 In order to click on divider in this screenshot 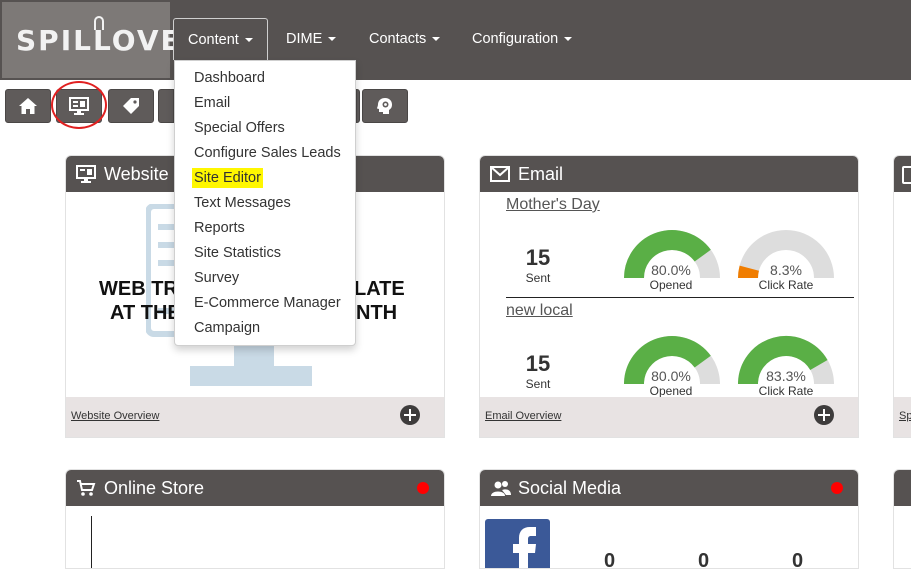, I will do `click(680, 297)`.